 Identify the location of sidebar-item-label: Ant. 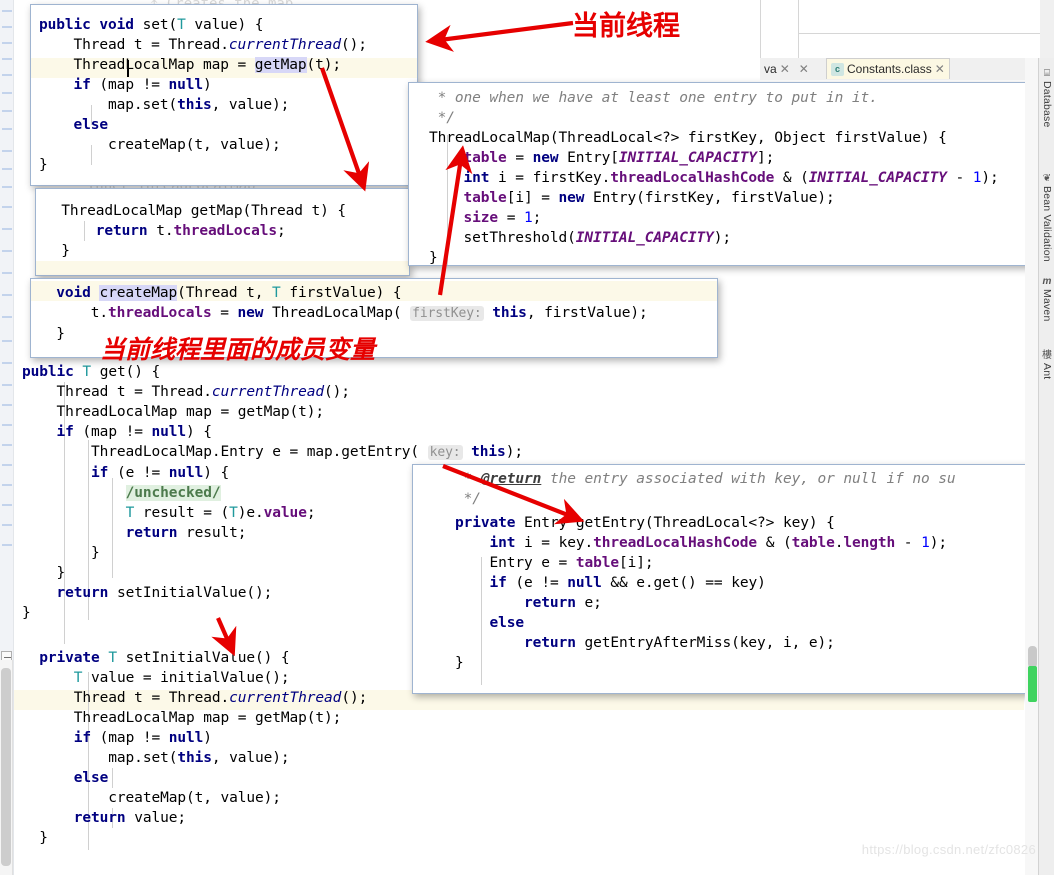
(1047, 371).